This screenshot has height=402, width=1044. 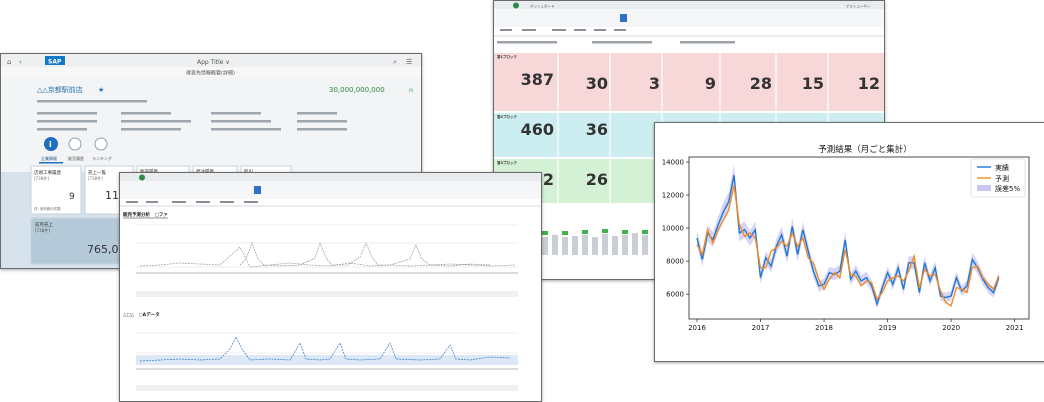 I want to click on x-tick-label: 2017, so click(x=761, y=328).